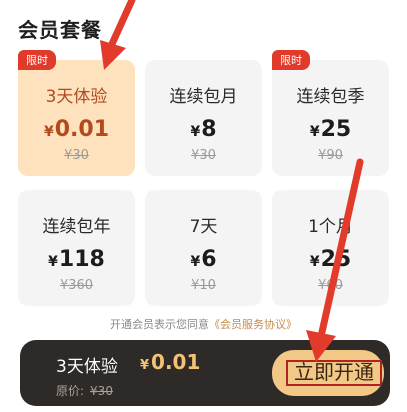 The width and height of the screenshot is (407, 412). Describe the element at coordinates (203, 259) in the screenshot. I see `plan-price: ¥6` at that location.